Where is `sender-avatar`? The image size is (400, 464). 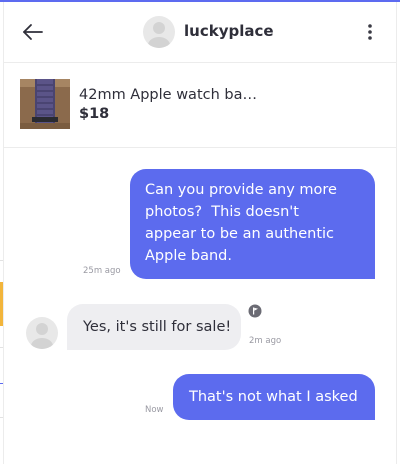
sender-avatar is located at coordinates (42, 333).